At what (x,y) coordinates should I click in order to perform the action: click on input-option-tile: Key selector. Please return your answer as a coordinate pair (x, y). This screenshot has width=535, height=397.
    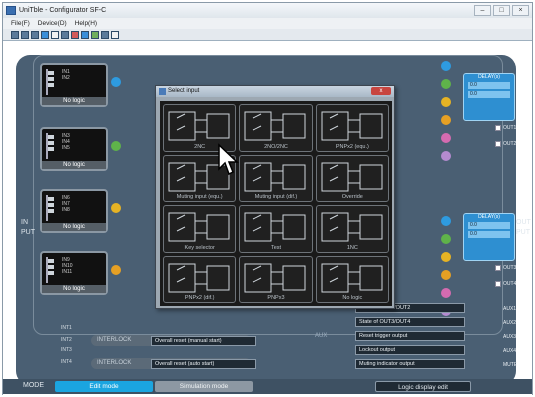
    Looking at the image, I should click on (200, 229).